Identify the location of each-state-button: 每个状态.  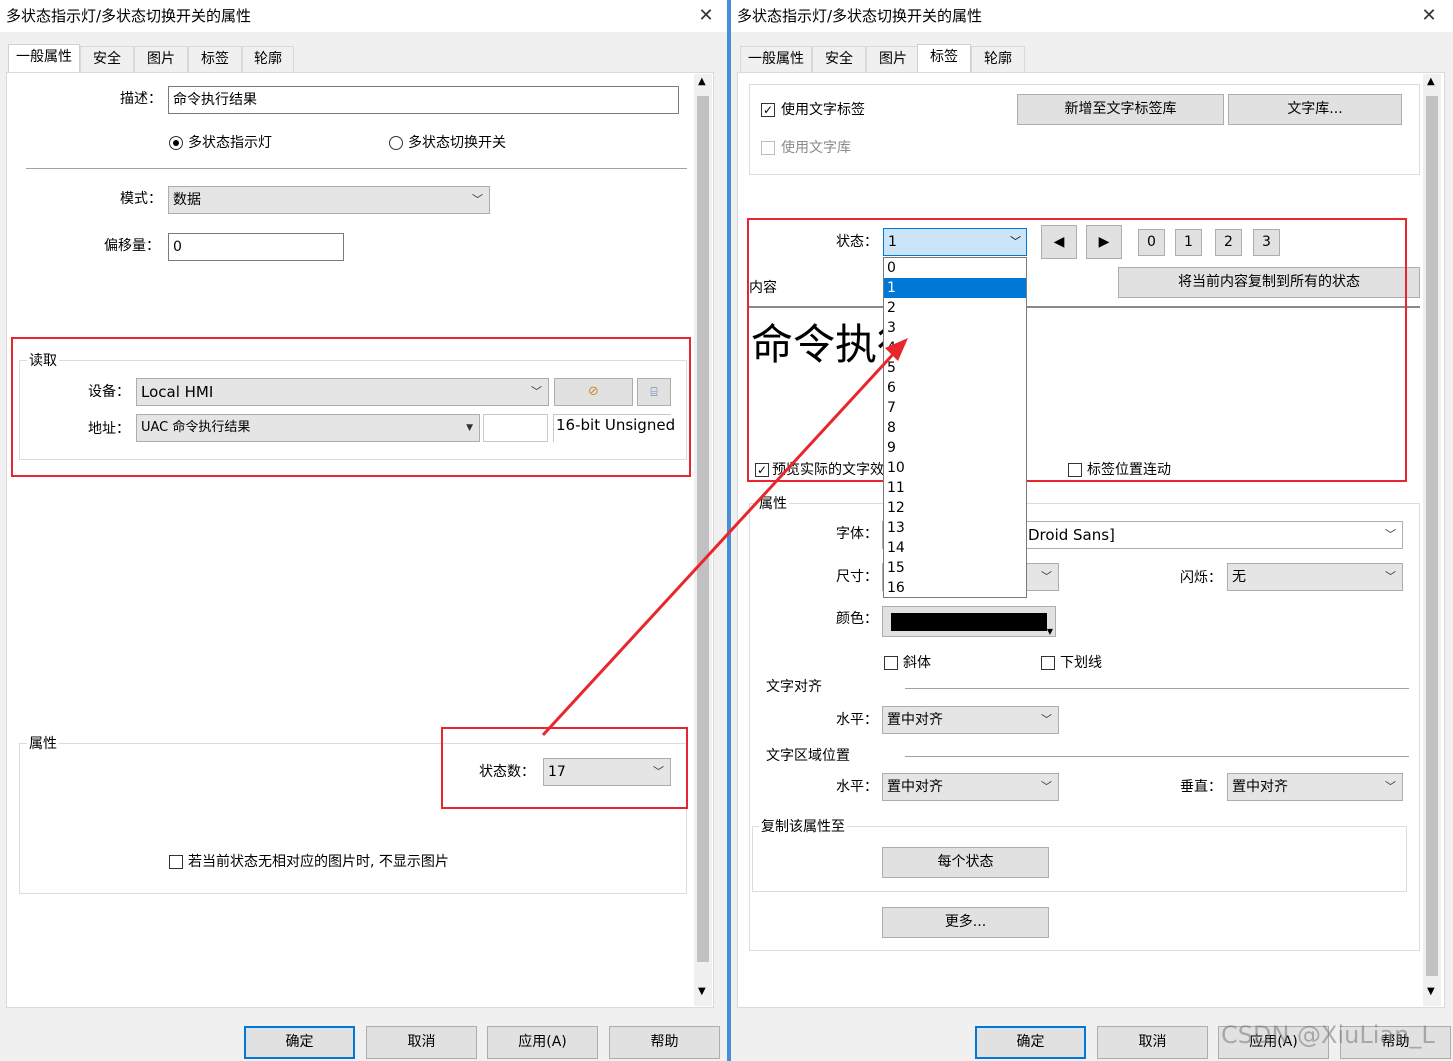
(965, 862).